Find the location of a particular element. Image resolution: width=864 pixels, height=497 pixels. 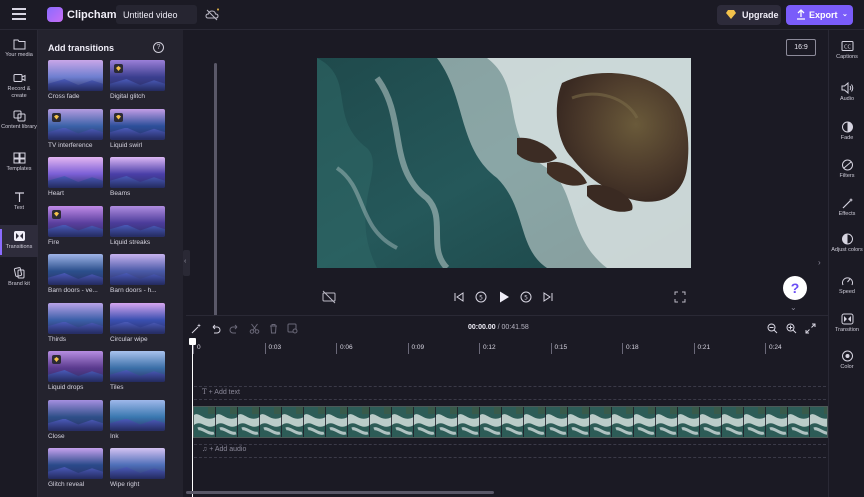

sidebar-item-brand-kit: Brand kit is located at coordinates (19, 277).